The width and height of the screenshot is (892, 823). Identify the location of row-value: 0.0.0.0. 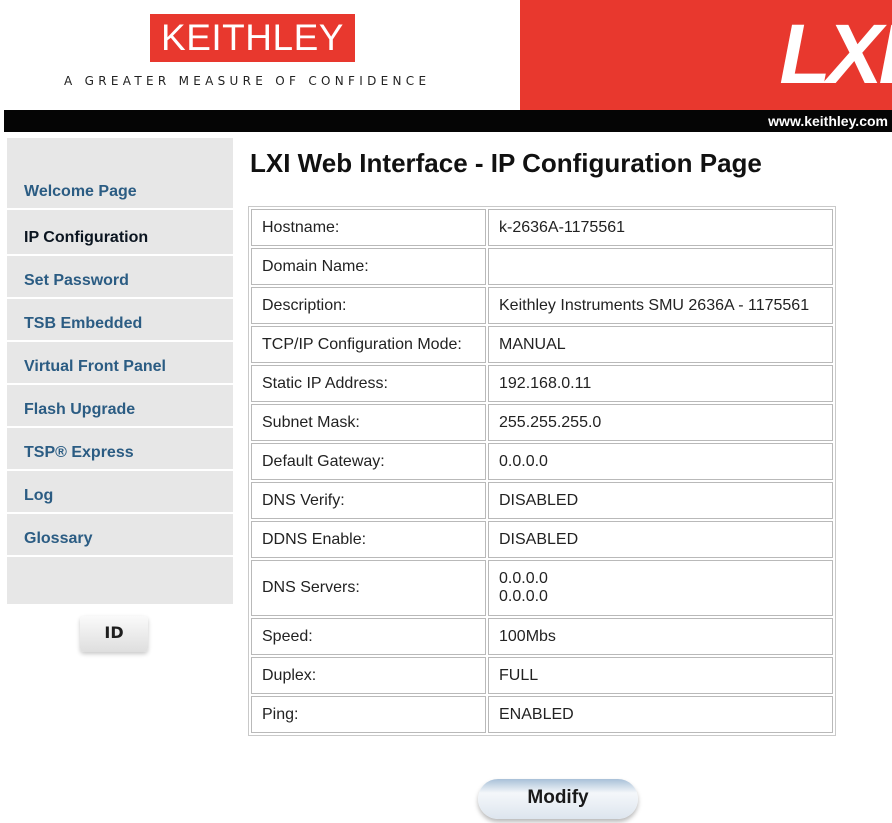
(660, 461).